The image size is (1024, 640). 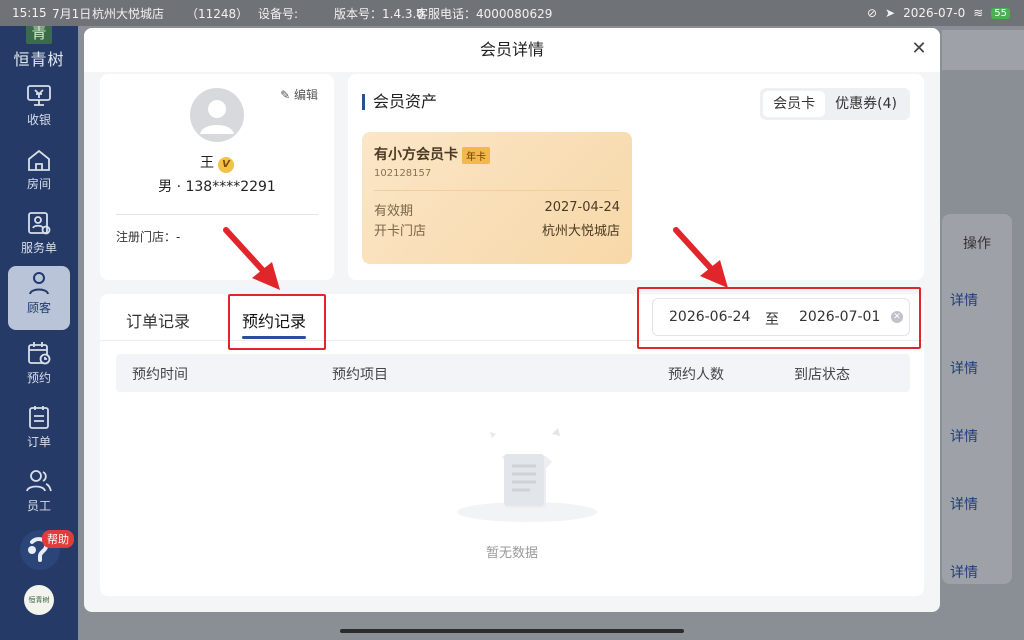 I want to click on status-phone: 客服电话：4000080629, so click(x=484, y=13).